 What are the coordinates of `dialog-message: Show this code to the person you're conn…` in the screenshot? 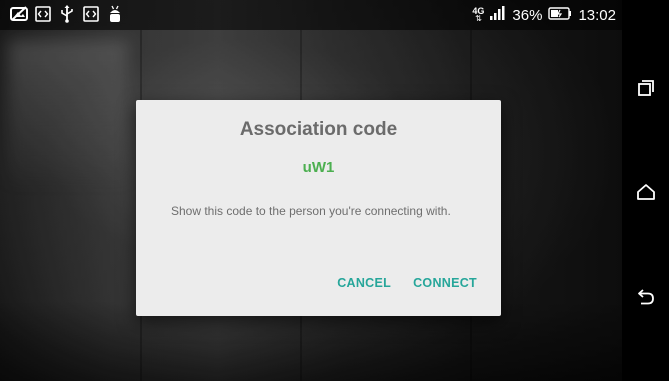 It's located at (311, 211).